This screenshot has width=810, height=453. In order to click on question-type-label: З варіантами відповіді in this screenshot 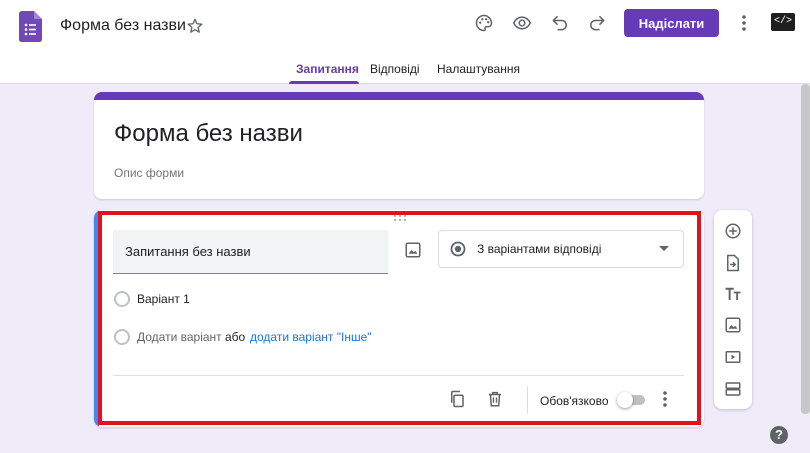, I will do `click(539, 249)`.